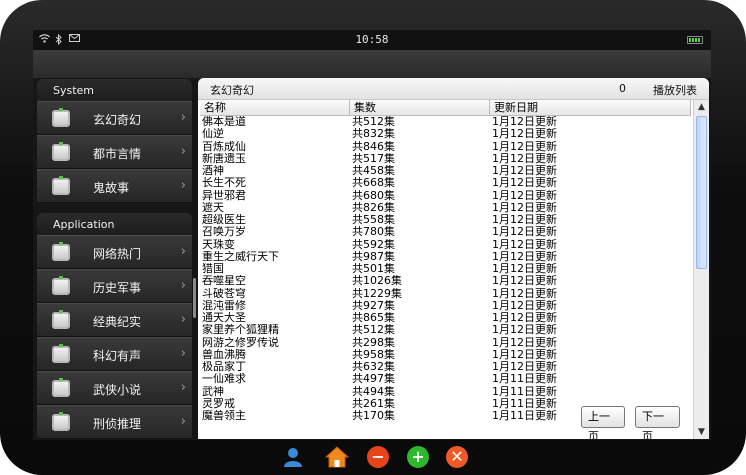  What do you see at coordinates (224, 367) in the screenshot?
I see `cell-name: 极品家丁` at bounding box center [224, 367].